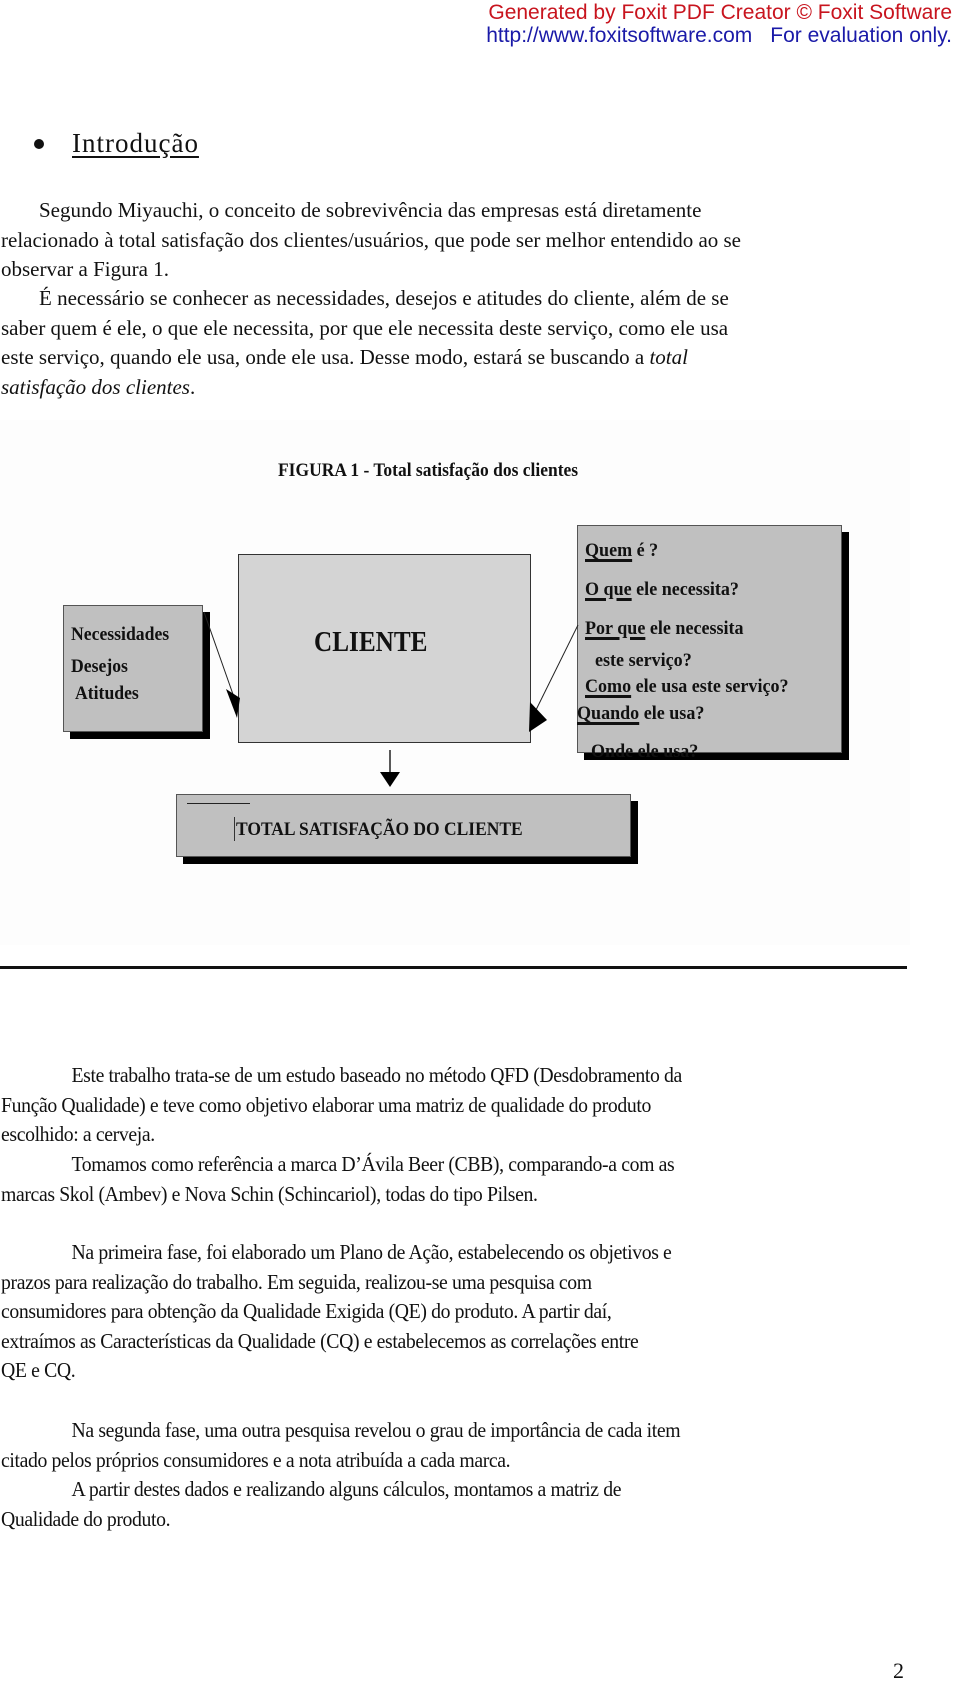  What do you see at coordinates (78, 1134) in the screenshot?
I see `text-line: escolhido: a cerveja.` at bounding box center [78, 1134].